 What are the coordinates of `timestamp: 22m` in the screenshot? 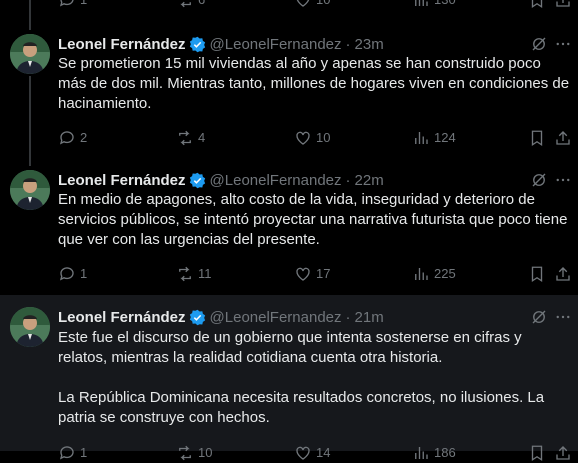 It's located at (369, 180).